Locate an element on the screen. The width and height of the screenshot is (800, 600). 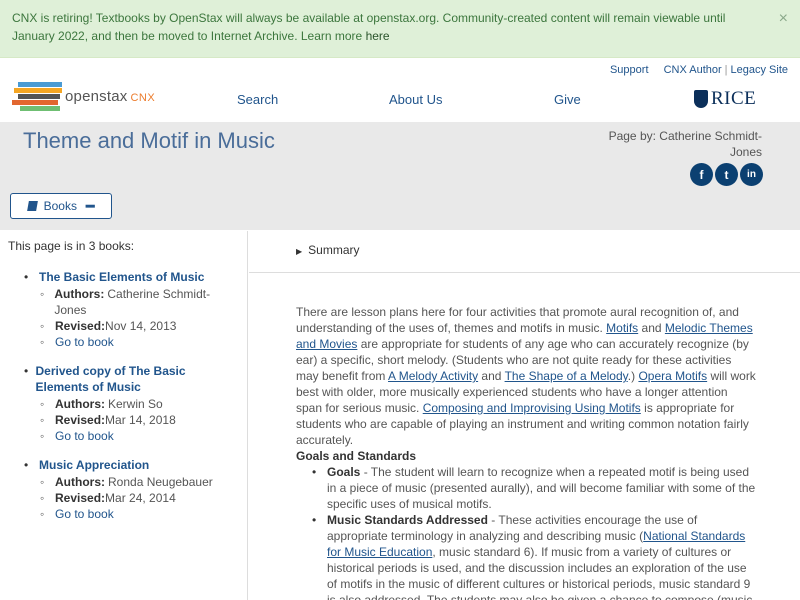
nav-give: Give is located at coordinates (567, 99).